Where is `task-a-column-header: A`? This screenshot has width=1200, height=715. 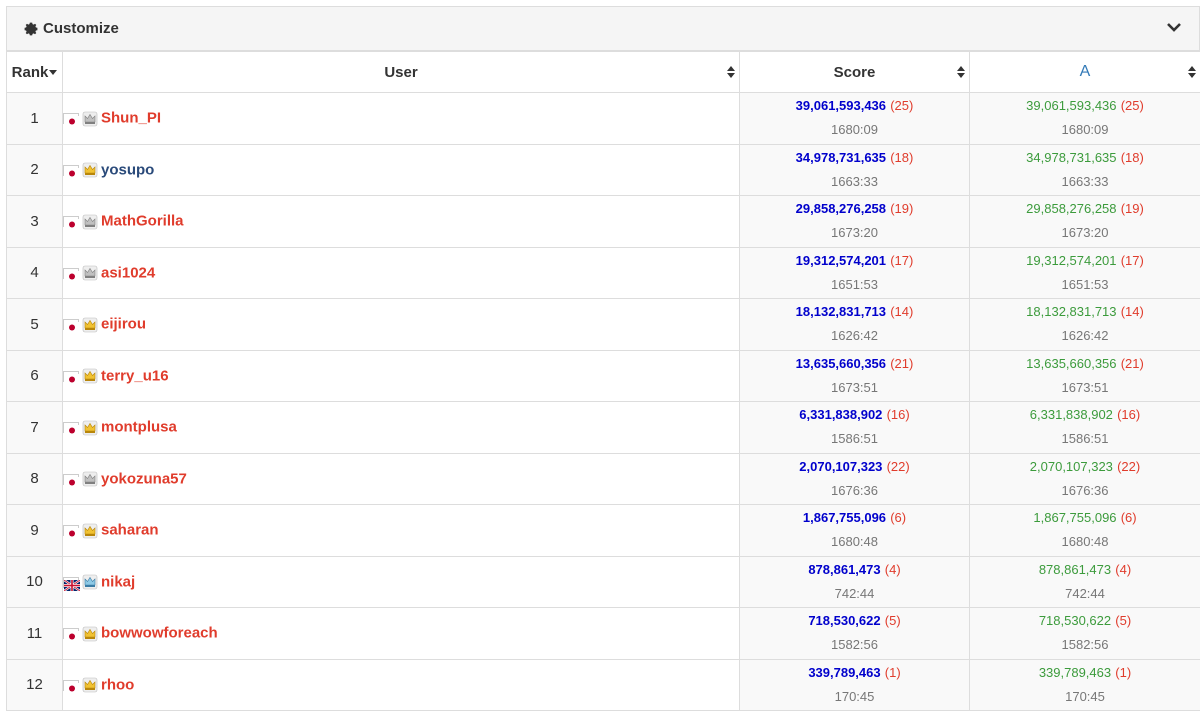
task-a-column-header: A is located at coordinates (1084, 72).